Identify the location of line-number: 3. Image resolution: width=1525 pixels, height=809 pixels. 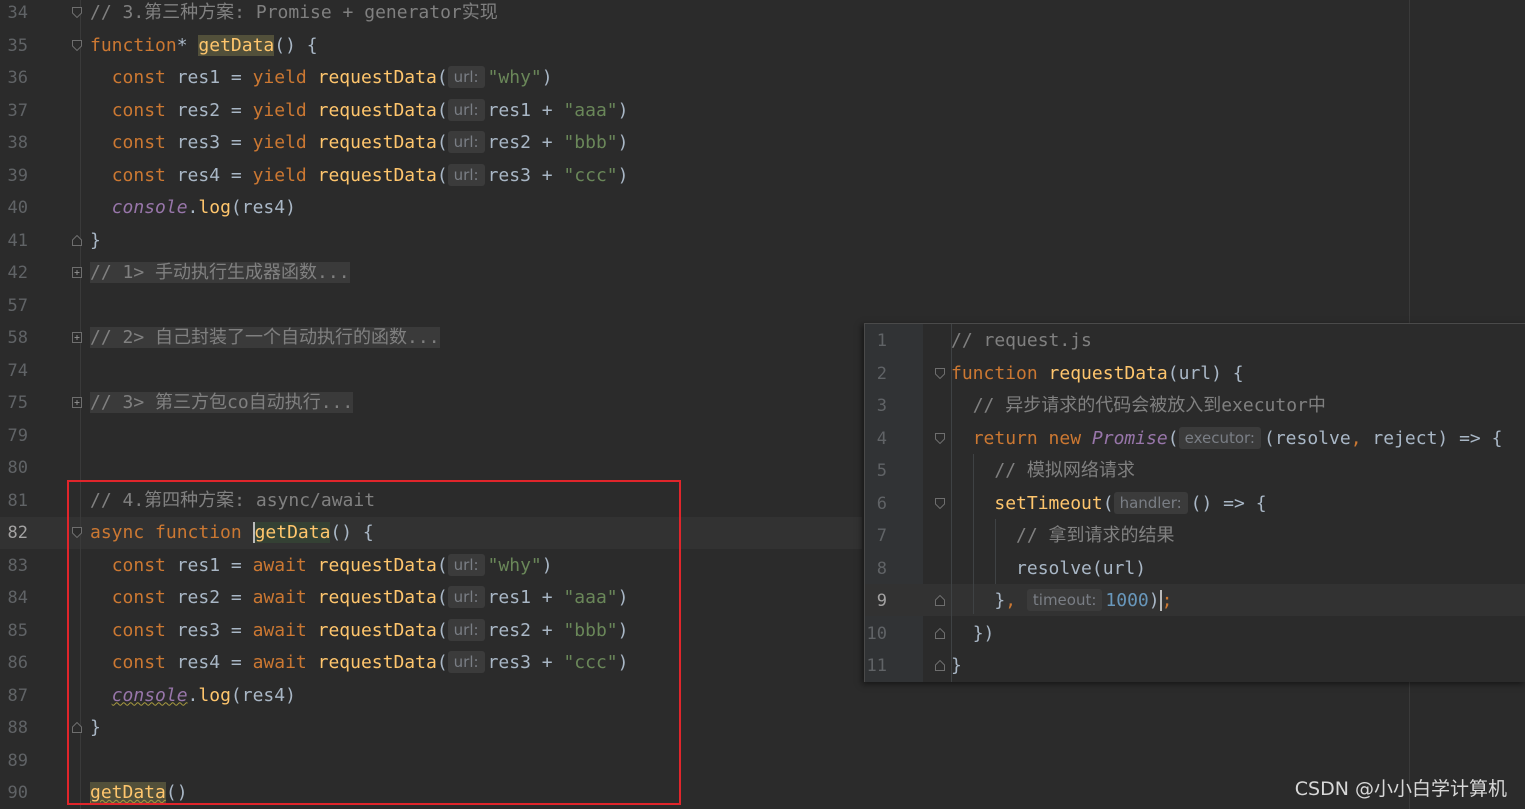
(881, 406).